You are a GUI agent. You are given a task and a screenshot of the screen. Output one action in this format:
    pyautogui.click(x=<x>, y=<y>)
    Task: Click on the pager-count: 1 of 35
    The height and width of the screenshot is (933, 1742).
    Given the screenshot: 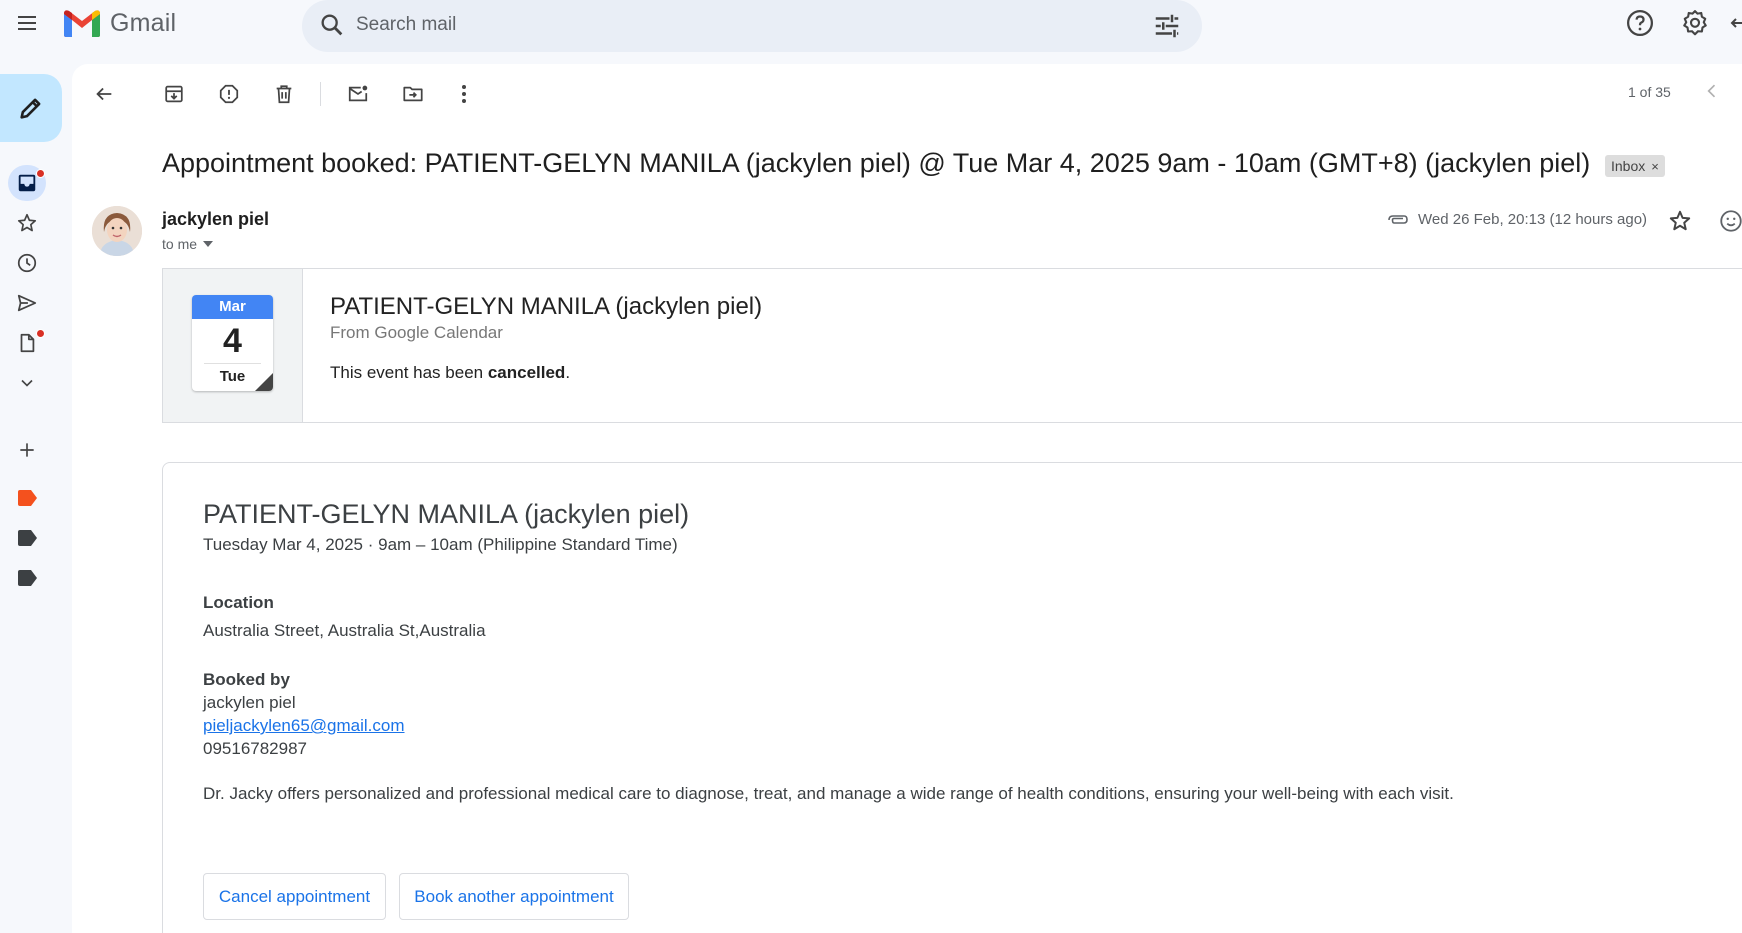 What is the action you would take?
    pyautogui.click(x=1649, y=92)
    